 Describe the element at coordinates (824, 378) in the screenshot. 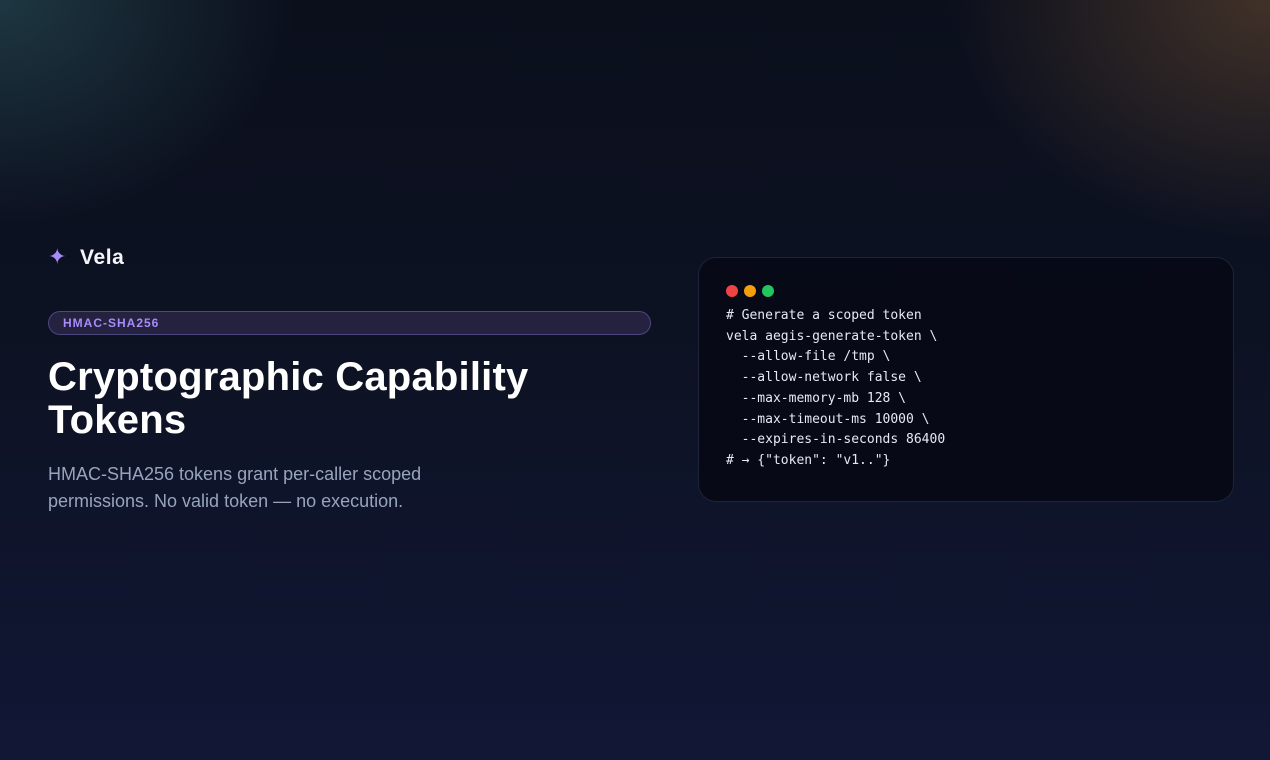

I see `code-line: --allow-network false \` at that location.